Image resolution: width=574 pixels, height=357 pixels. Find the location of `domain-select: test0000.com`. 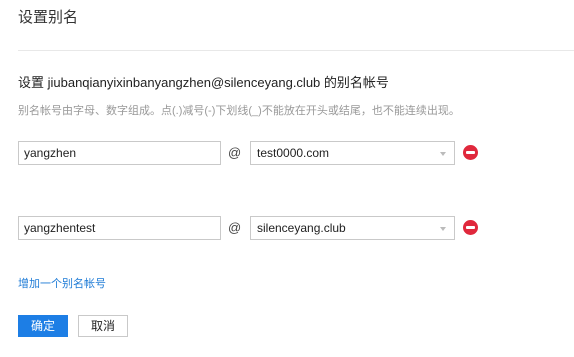

domain-select: test0000.com is located at coordinates (352, 153).